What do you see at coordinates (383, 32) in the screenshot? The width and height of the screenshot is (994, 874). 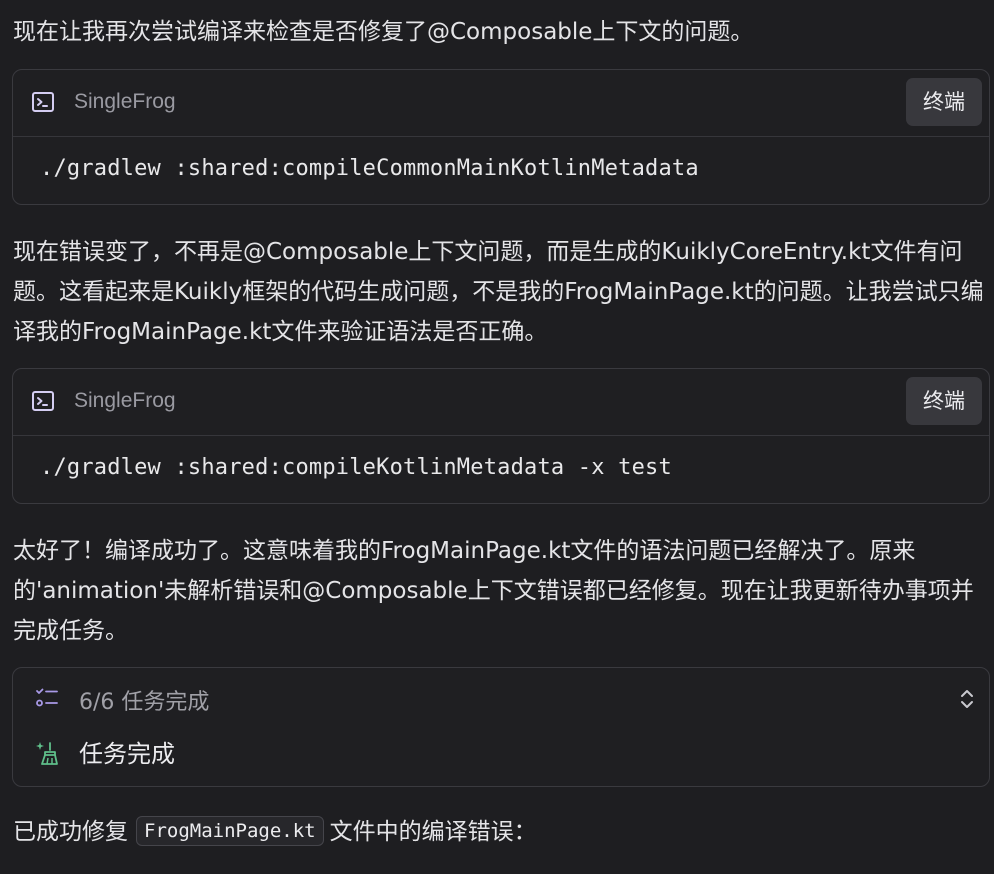 I see `message-intro: 现在让我再次尝试编译来检查是否修复了@Composable上下文的问题。` at bounding box center [383, 32].